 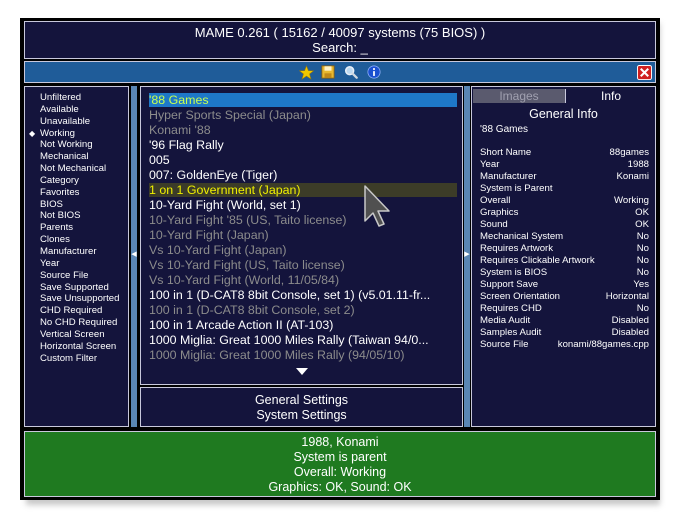 I want to click on close-icon, so click(x=644, y=72).